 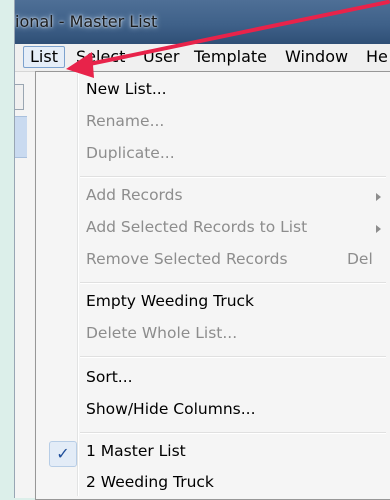 I want to click on menu-item-label: 1 Master List, so click(x=136, y=451).